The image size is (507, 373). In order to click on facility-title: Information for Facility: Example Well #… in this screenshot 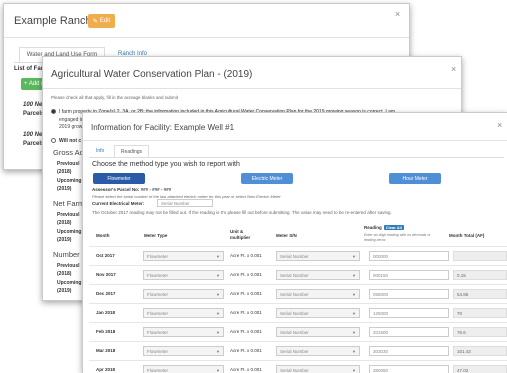, I will do `click(163, 127)`.